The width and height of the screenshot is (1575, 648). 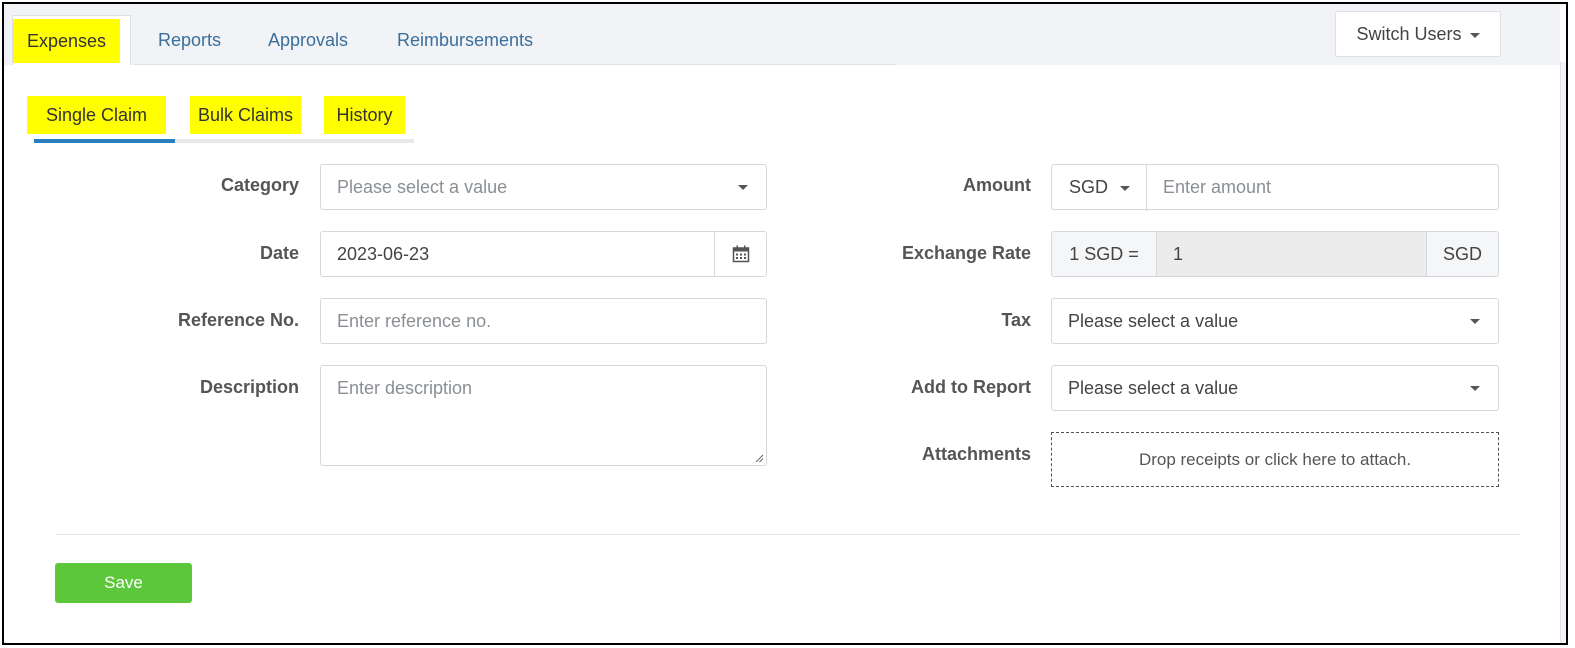 I want to click on calendar-button, so click(x=740, y=254).